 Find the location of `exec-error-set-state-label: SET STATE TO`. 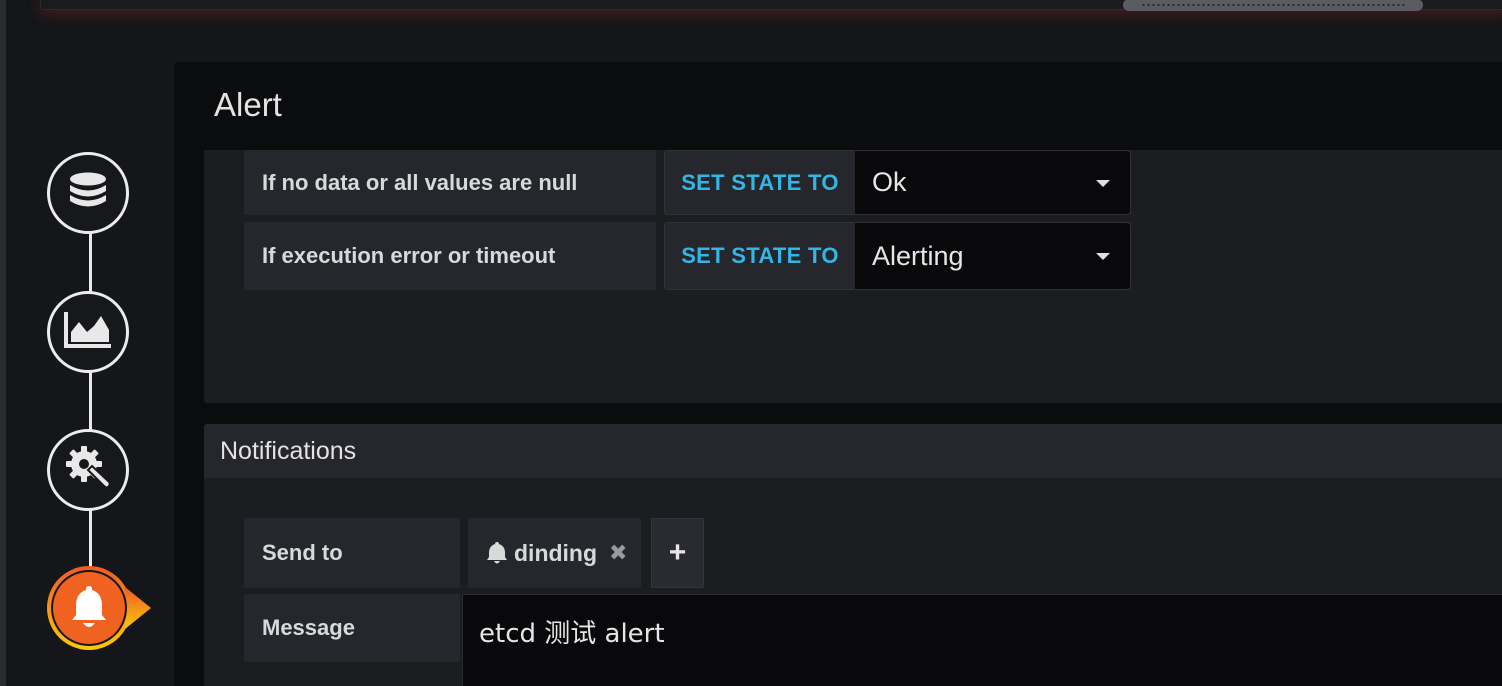

exec-error-set-state-label: SET STATE TO is located at coordinates (760, 255).